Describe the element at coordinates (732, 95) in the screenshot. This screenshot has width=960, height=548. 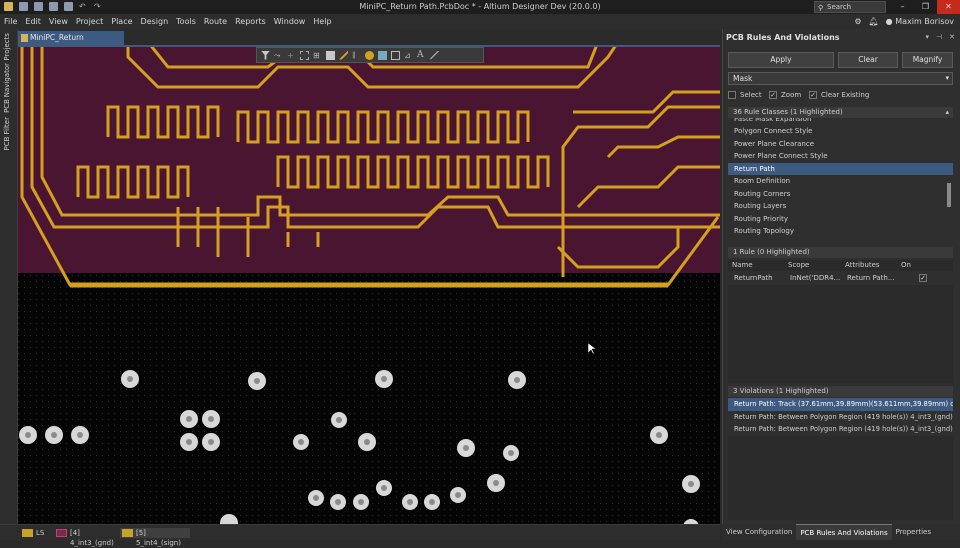
I see `select-checkbox-box` at that location.